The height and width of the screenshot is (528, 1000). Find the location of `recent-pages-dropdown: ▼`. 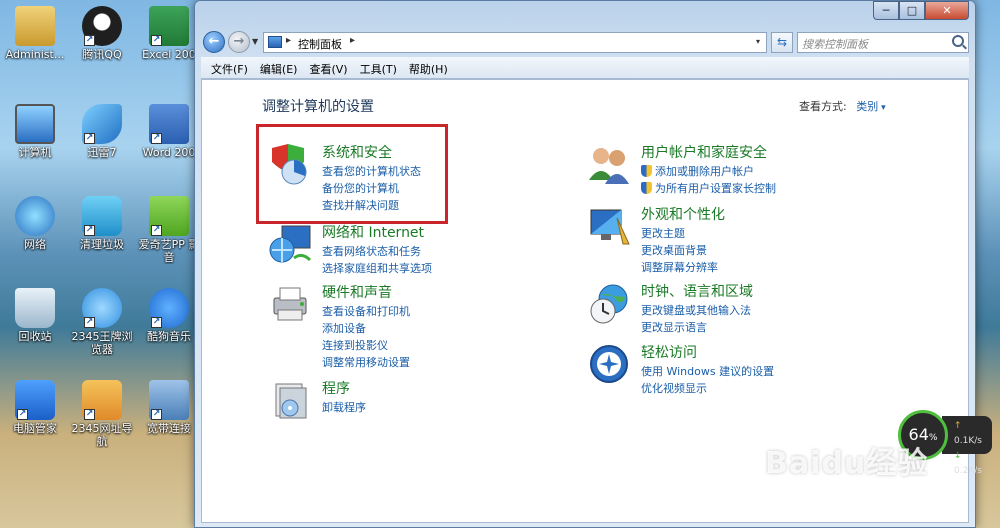

recent-pages-dropdown: ▼ is located at coordinates (255, 41).